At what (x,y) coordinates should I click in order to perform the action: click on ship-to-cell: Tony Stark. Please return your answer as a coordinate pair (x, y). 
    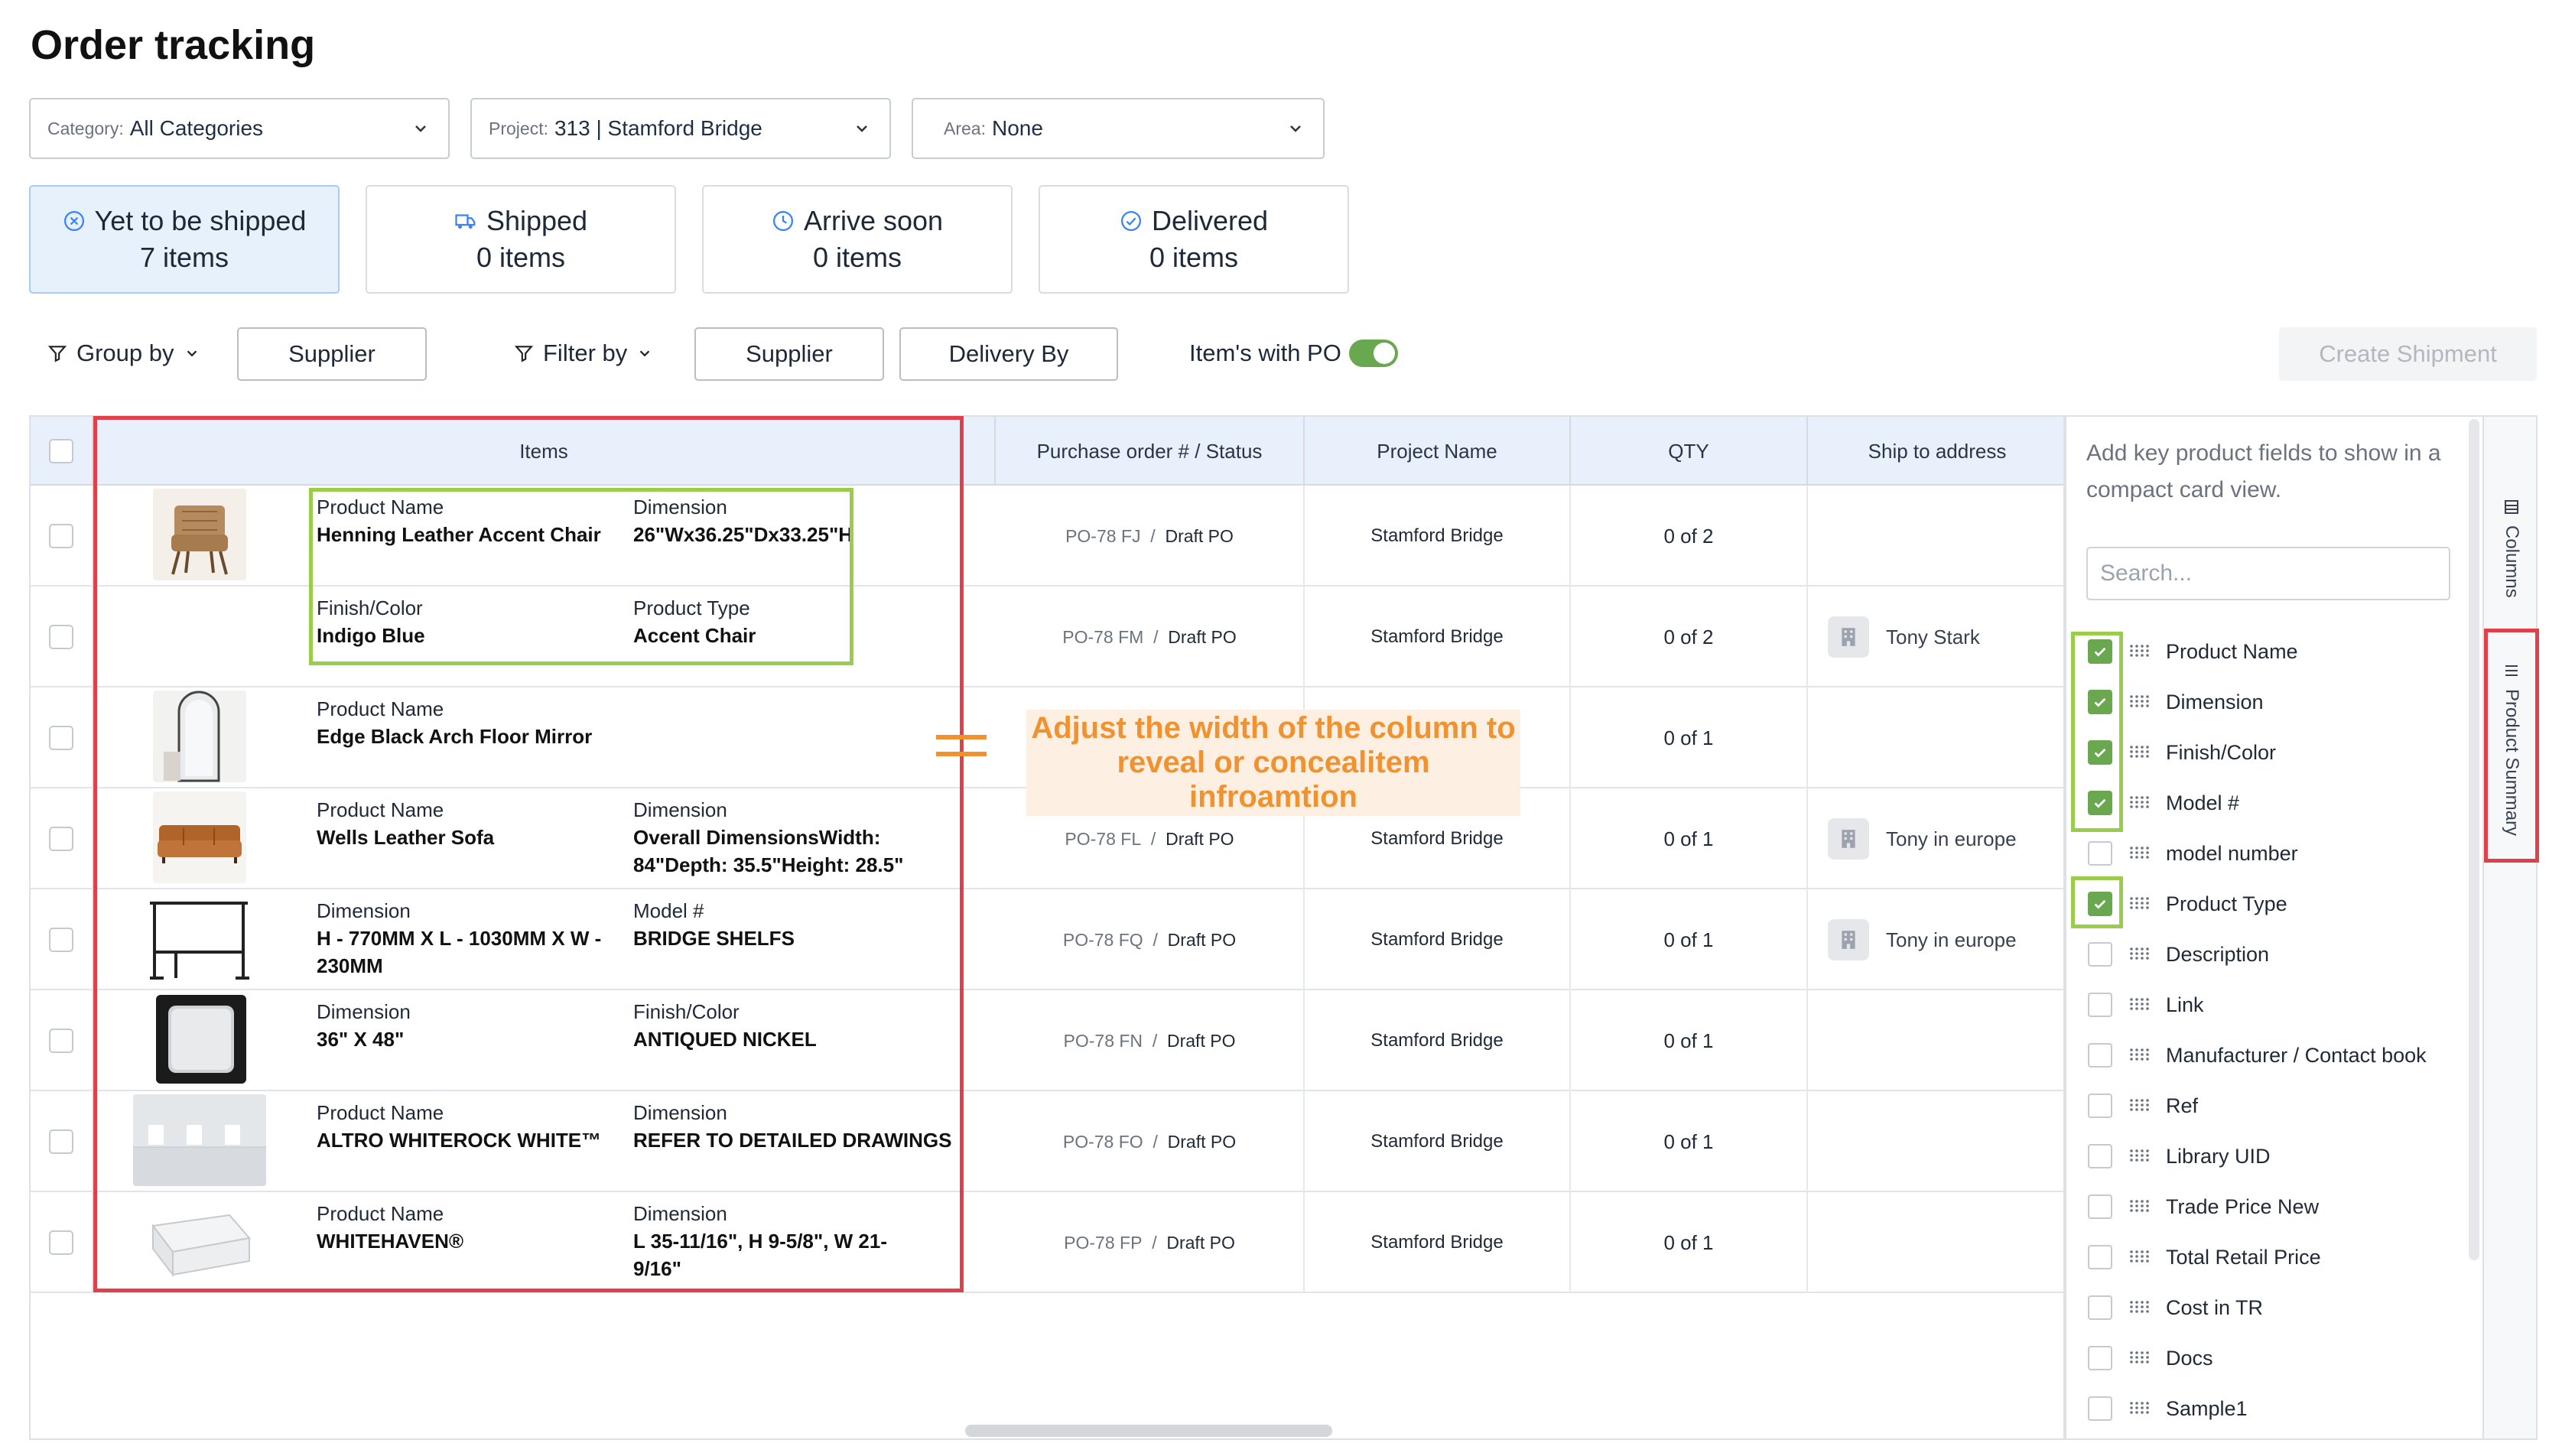
    Looking at the image, I should click on (1935, 637).